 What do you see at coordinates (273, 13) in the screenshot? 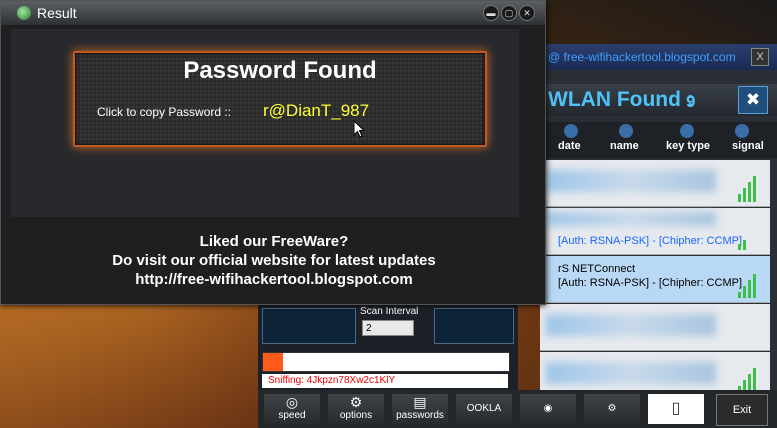
I see `dialog-titlebar: Result ▬ ▢ ✕` at bounding box center [273, 13].